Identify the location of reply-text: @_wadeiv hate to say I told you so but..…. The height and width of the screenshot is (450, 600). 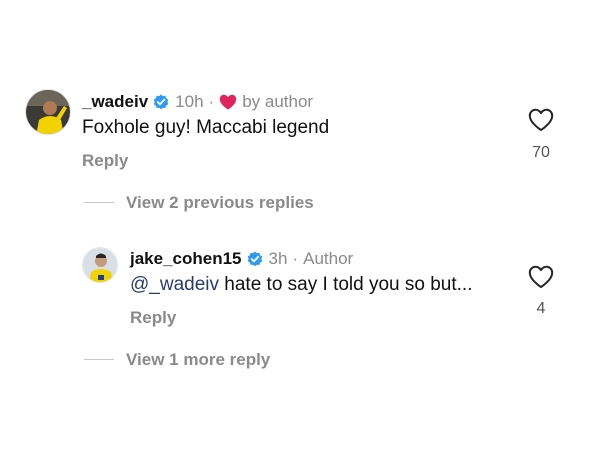
(301, 285).